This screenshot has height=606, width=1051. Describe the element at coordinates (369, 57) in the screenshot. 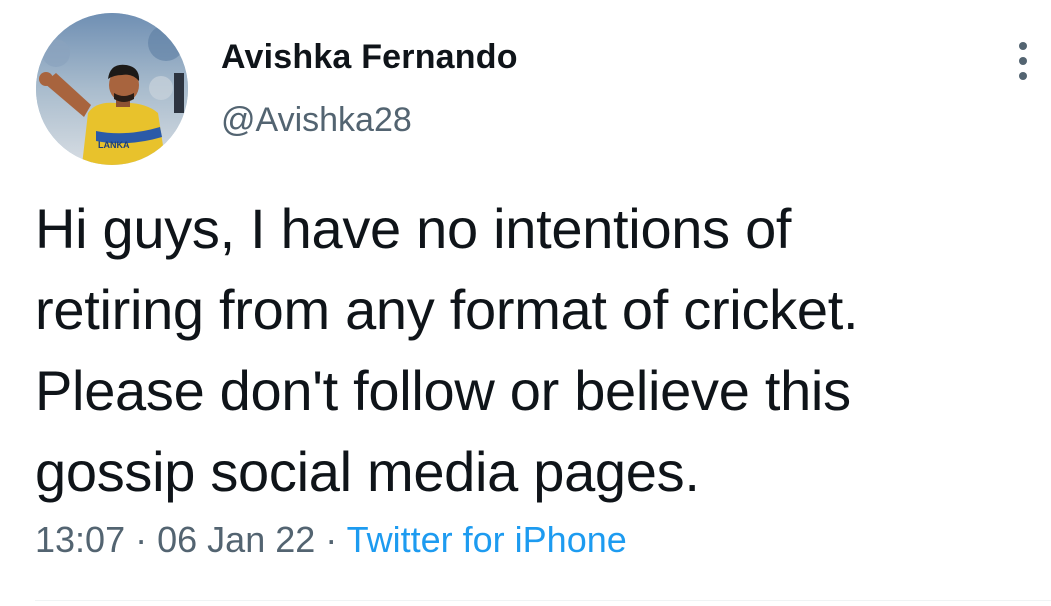

I see `author-display-name: Avishka Fernando` at that location.